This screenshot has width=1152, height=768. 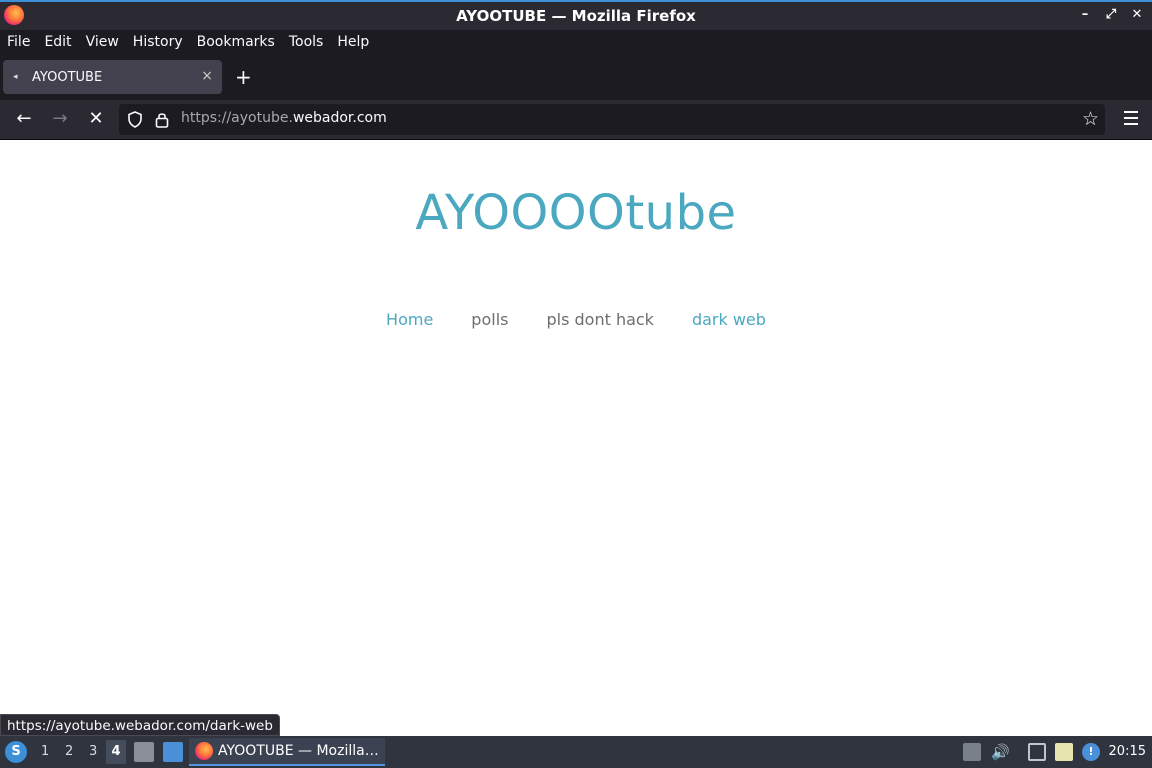 What do you see at coordinates (576, 77) in the screenshot?
I see `tab-strip: ◂ AYOOTUBE × +` at bounding box center [576, 77].